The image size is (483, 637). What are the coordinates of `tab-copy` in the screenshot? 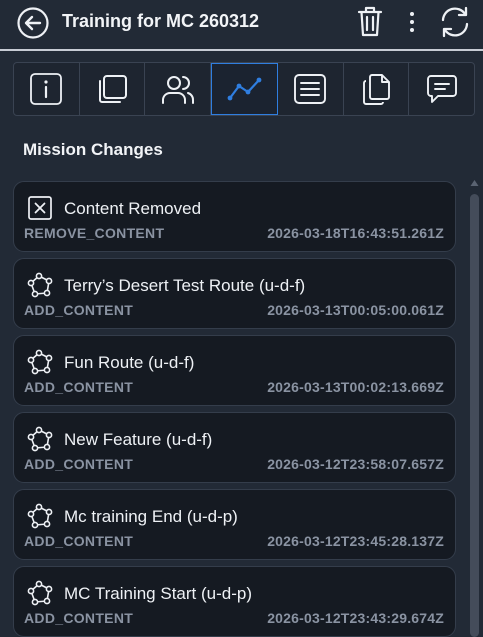 It's located at (113, 89).